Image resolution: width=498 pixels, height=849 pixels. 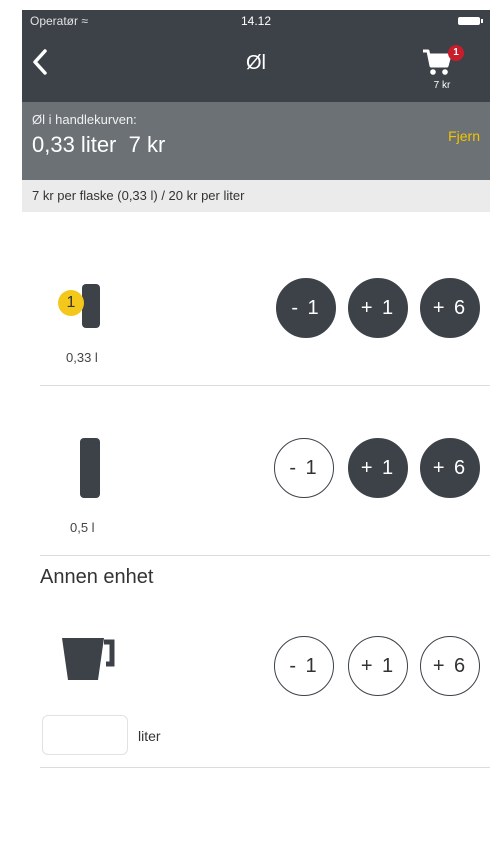 I want to click on bottle-icon, so click(x=90, y=468).